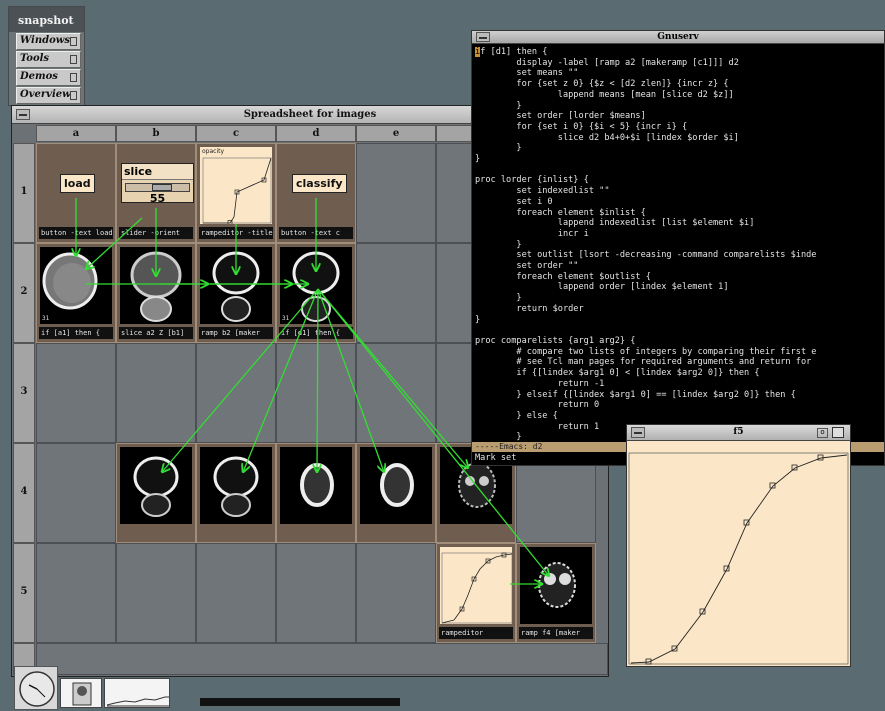  I want to click on f5-titlebar: f5 o, so click(738, 433).